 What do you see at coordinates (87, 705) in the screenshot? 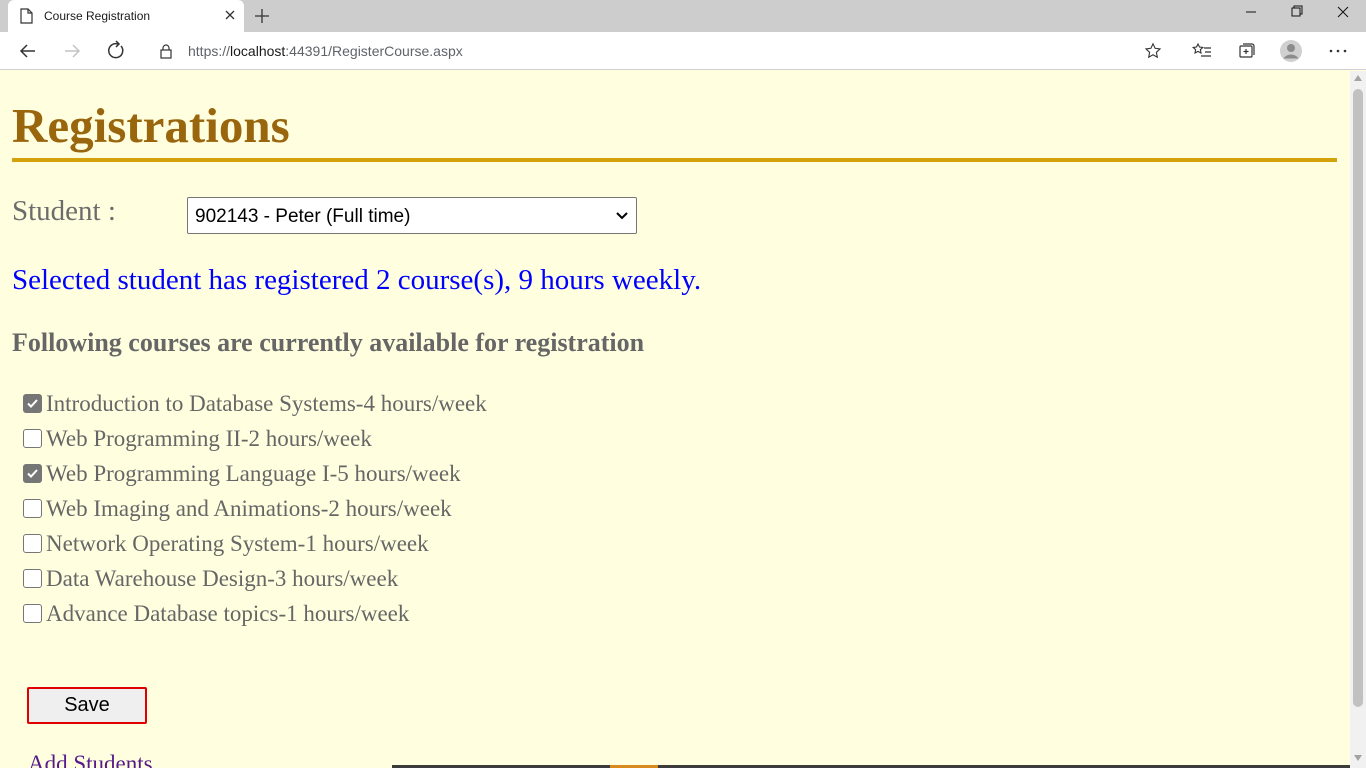
I see `save-button: Save` at bounding box center [87, 705].